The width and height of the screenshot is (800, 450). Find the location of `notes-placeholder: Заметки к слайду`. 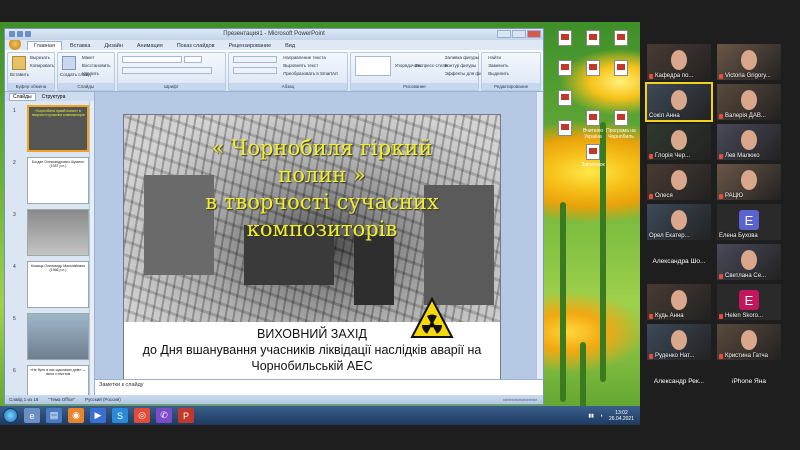

notes-placeholder: Заметки к слайду is located at coordinates (121, 385).